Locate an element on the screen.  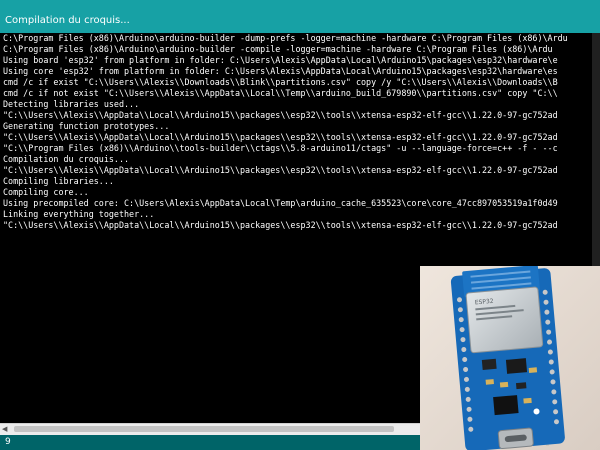
esp32-board-image: ESP32 is located at coordinates (510, 358).